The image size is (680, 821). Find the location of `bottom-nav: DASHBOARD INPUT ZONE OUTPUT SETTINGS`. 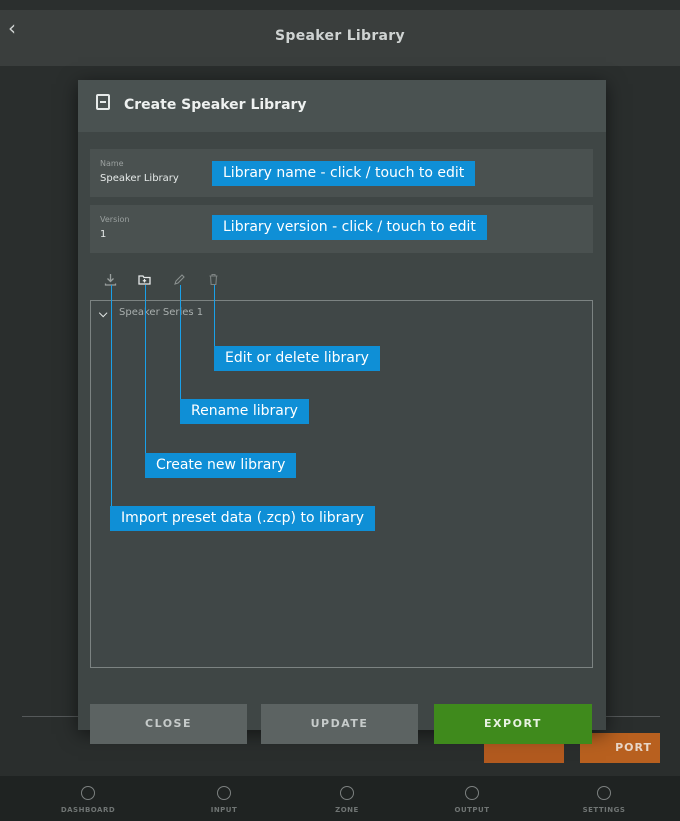

bottom-nav: DASHBOARD INPUT ZONE OUTPUT SETTINGS is located at coordinates (340, 798).